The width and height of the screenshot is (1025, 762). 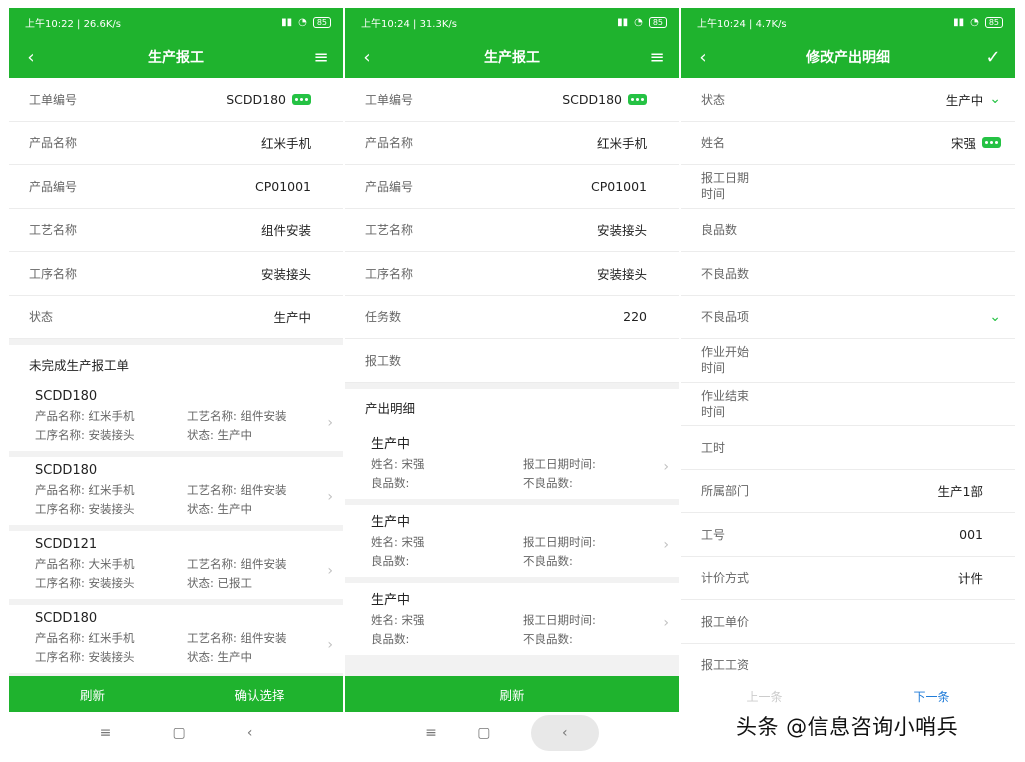 I want to click on field-good-count: 良品数, so click(x=848, y=230).